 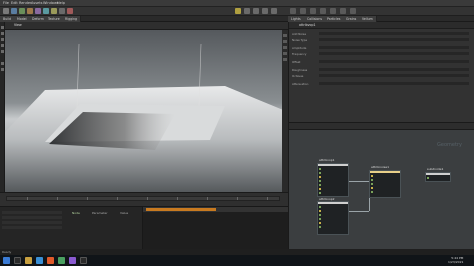 I want to click on select-icon, so click(x=2, y=27).